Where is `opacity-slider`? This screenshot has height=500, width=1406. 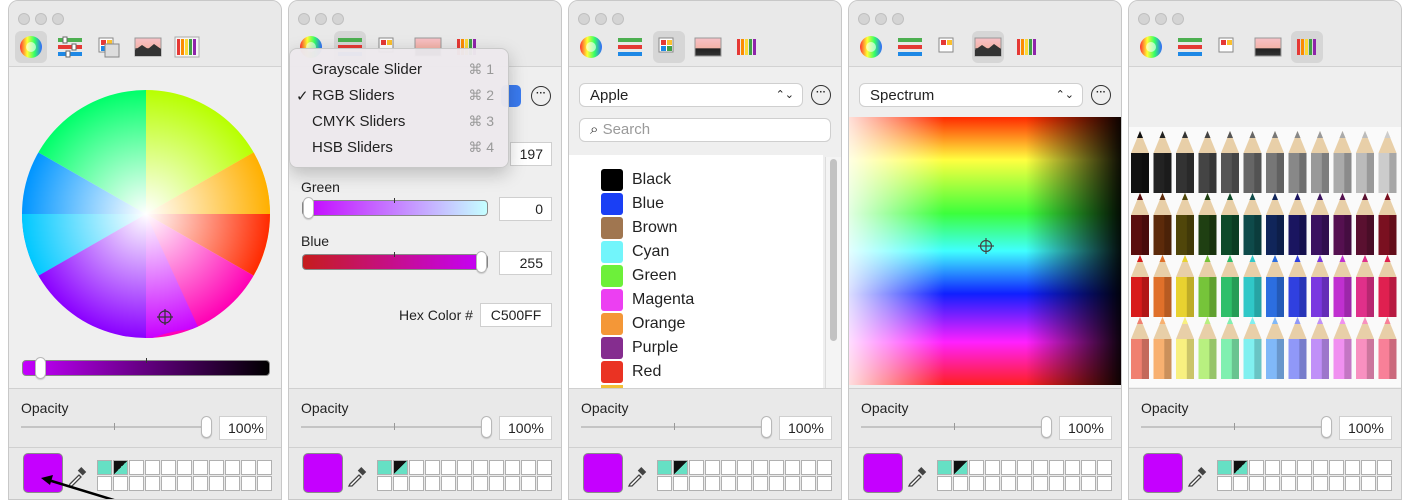
opacity-slider is located at coordinates (396, 427).